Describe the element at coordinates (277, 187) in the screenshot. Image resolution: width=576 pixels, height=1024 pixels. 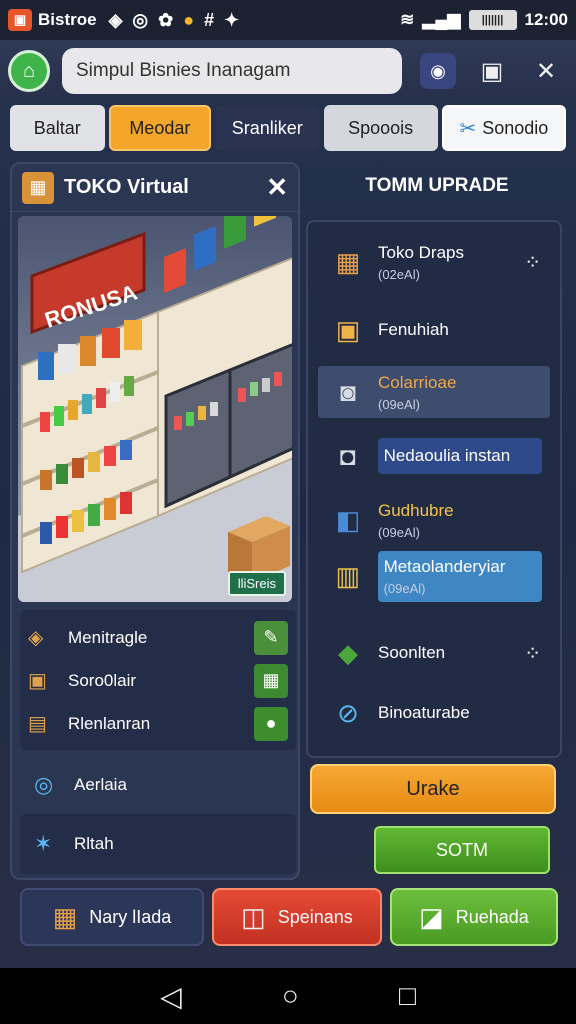
I see `close-panel-button: ✕` at that location.